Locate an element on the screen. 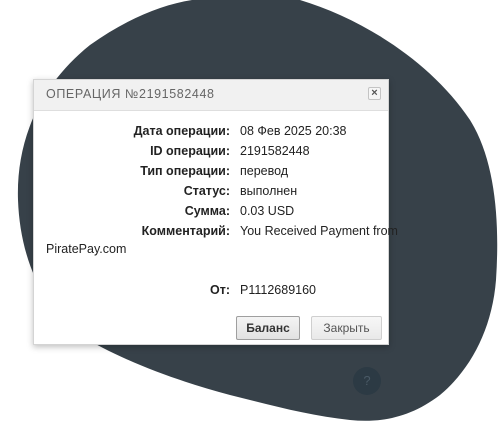 This screenshot has width=500, height=423. field-label: Сумма: is located at coordinates (207, 211).